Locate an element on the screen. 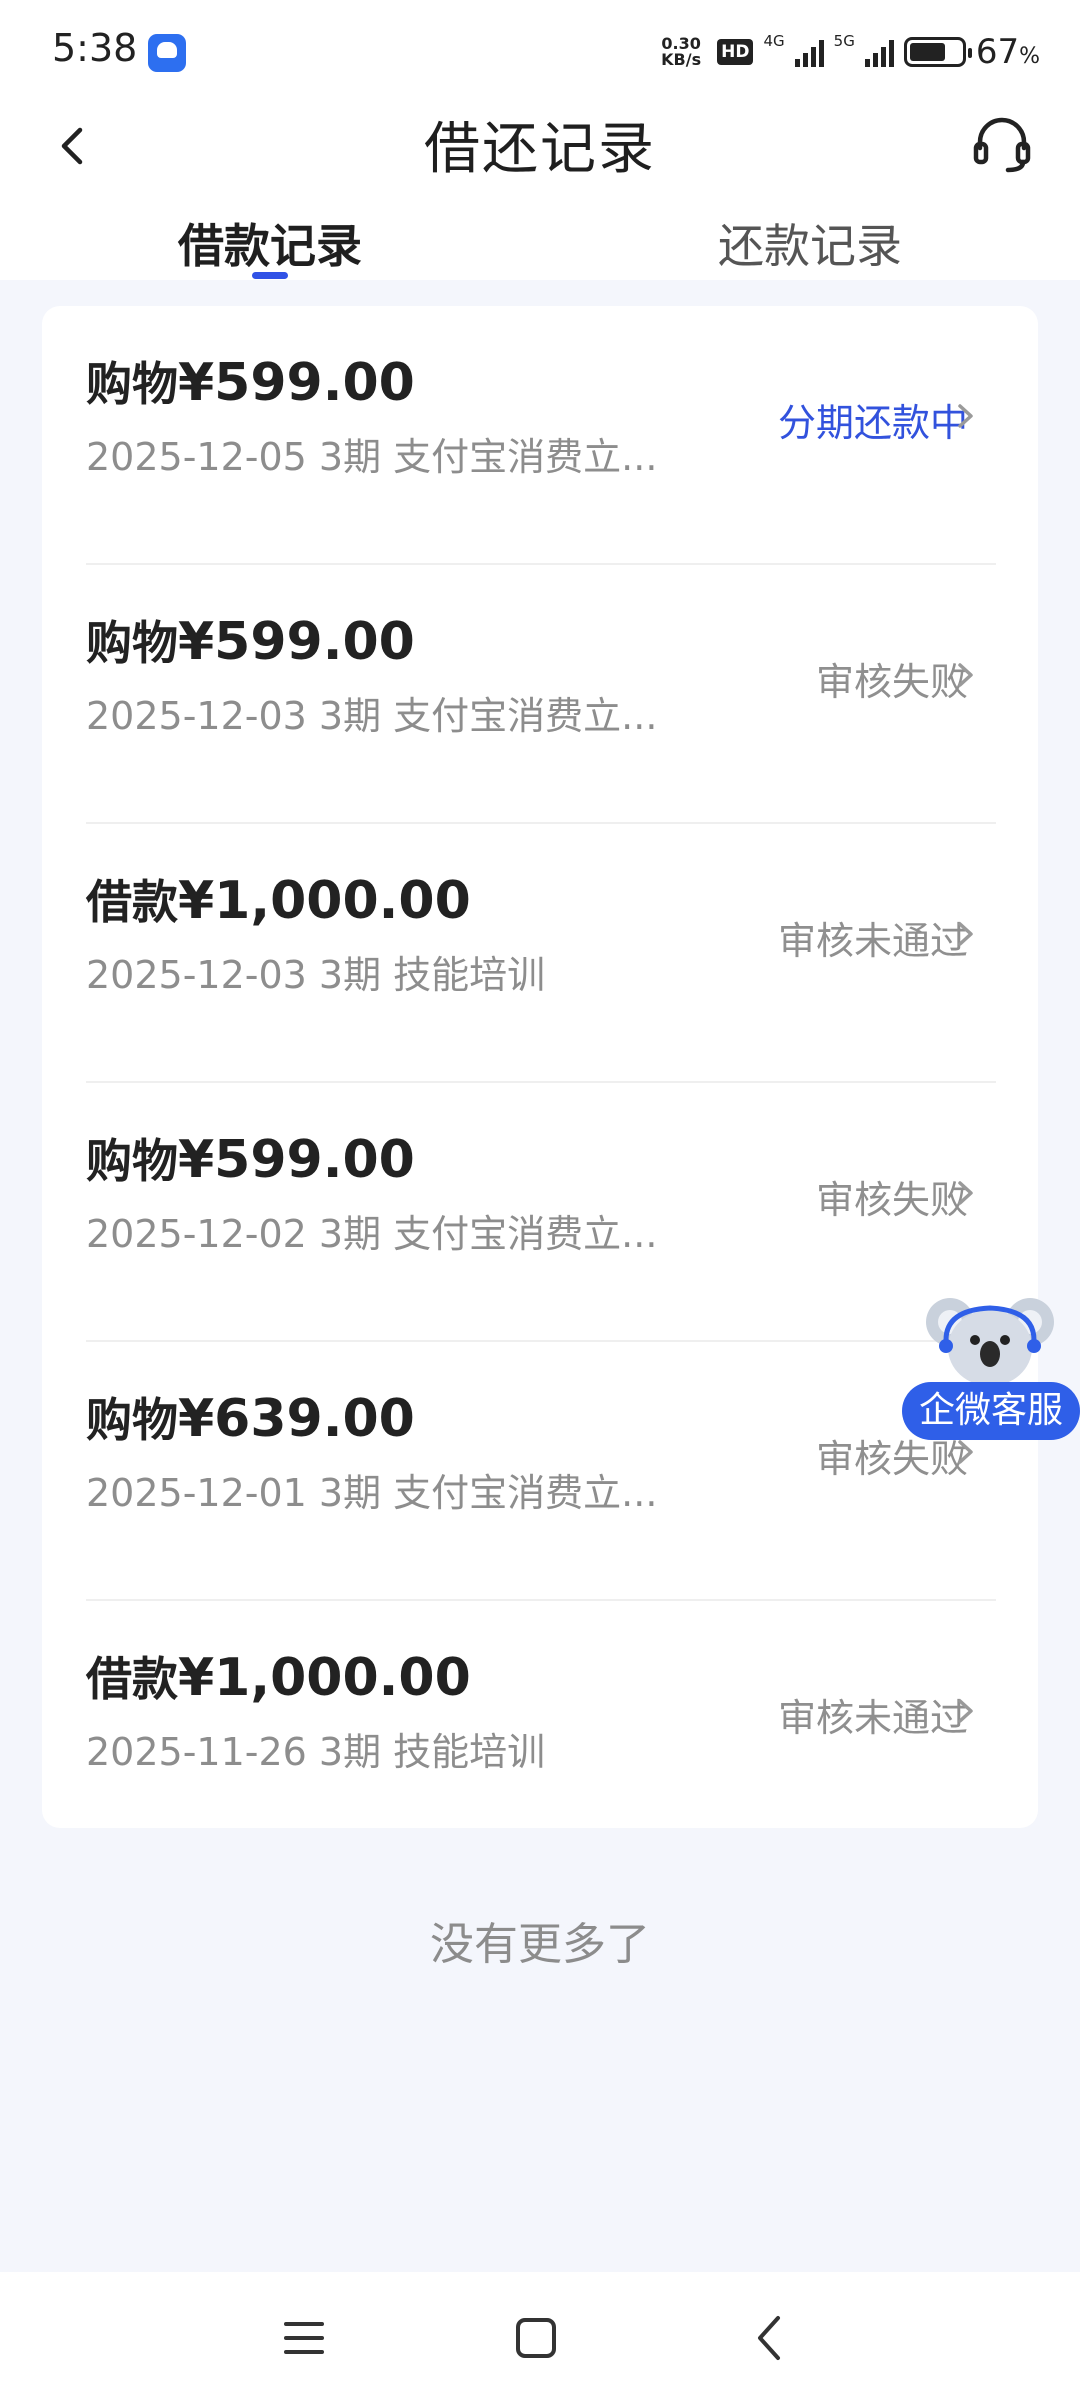 This screenshot has width=1080, height=2400. customer-service-button is located at coordinates (1002, 144).